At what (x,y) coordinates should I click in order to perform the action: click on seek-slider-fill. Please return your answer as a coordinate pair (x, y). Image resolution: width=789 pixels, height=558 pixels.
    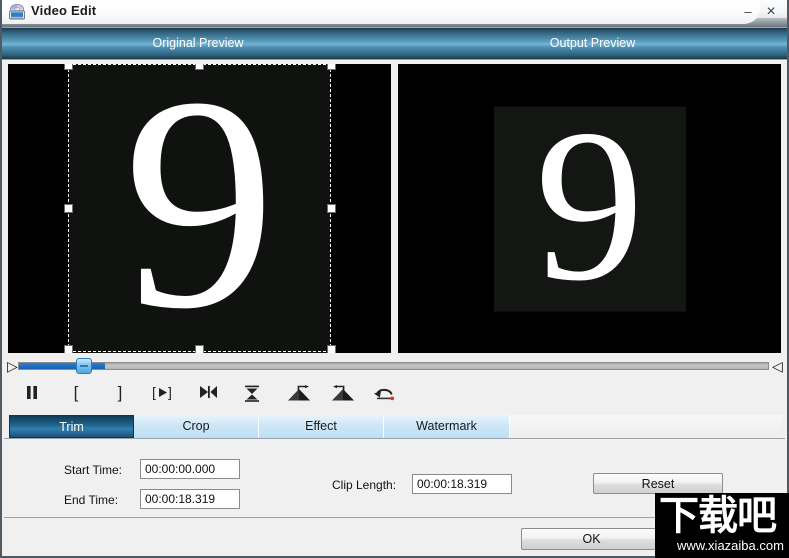
    Looking at the image, I should click on (62, 366).